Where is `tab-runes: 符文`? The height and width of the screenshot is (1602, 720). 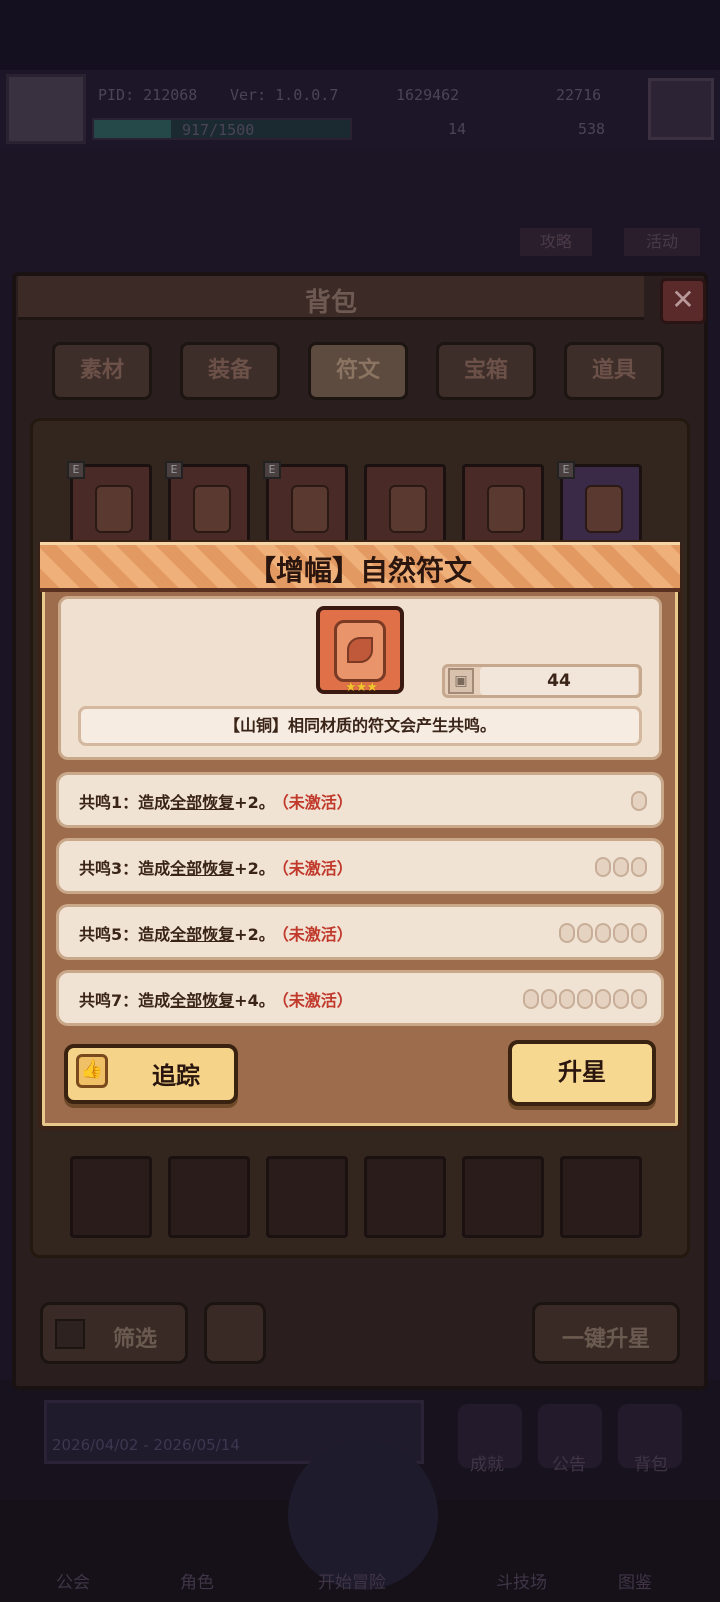 tab-runes: 符文 is located at coordinates (358, 371).